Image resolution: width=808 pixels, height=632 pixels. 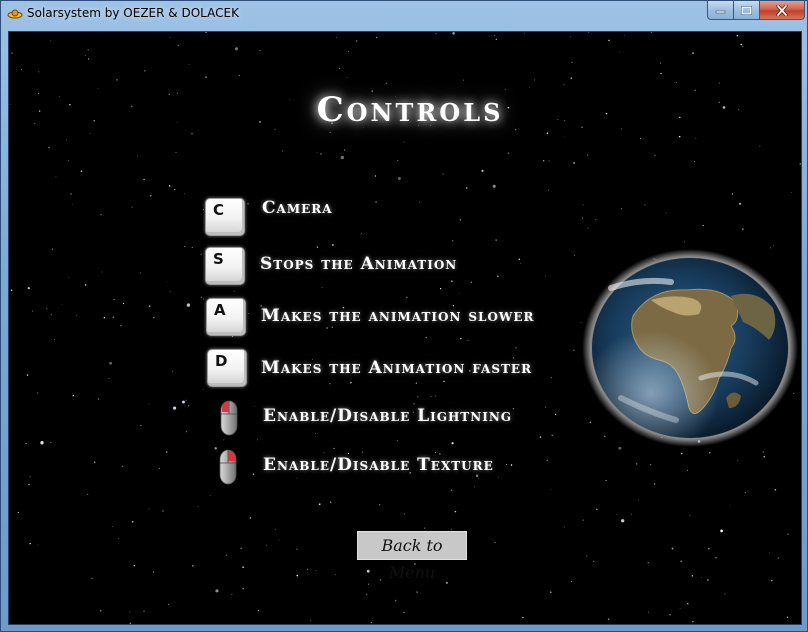 What do you see at coordinates (412, 556) in the screenshot?
I see `back-to-menu-button: Back to Menu` at bounding box center [412, 556].